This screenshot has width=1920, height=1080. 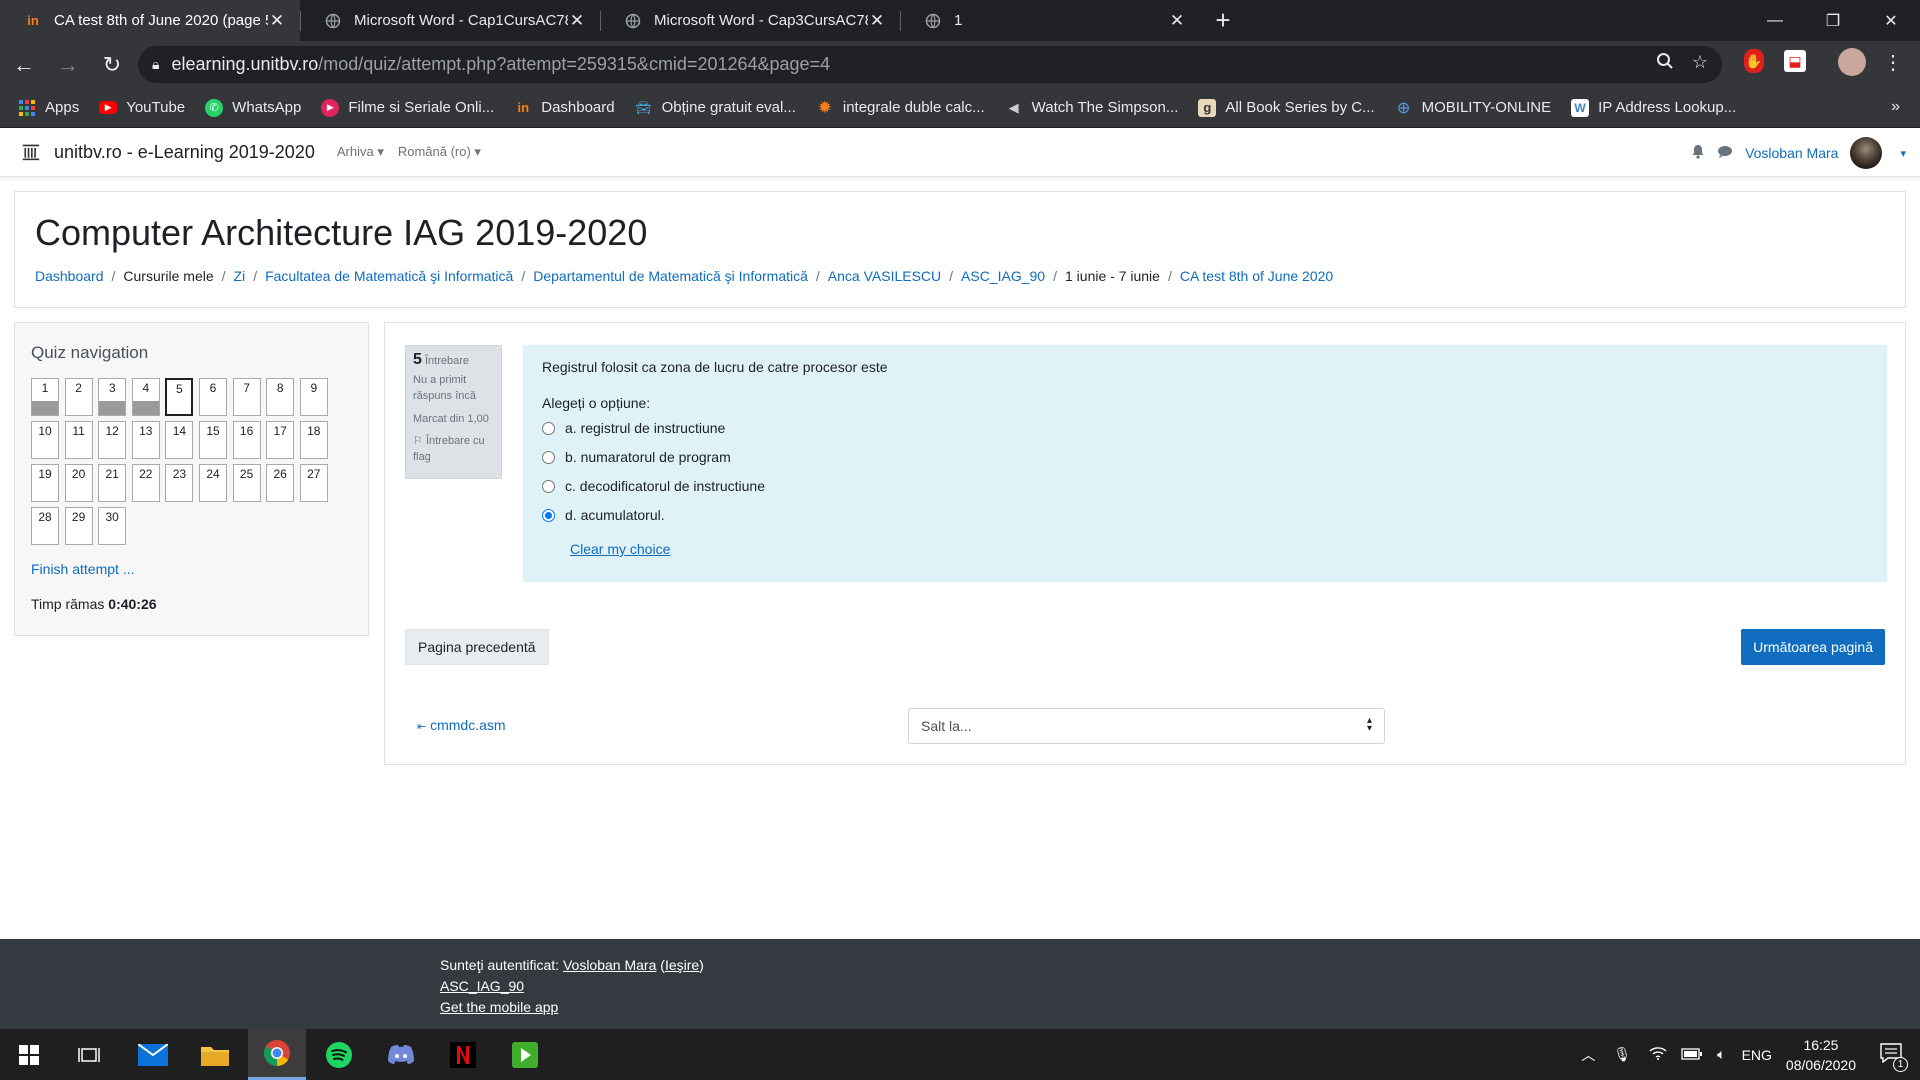 I want to click on browser-tab-word-3: Microsoft Word - Cap3CursAC78 ✕, so click(x=750, y=20).